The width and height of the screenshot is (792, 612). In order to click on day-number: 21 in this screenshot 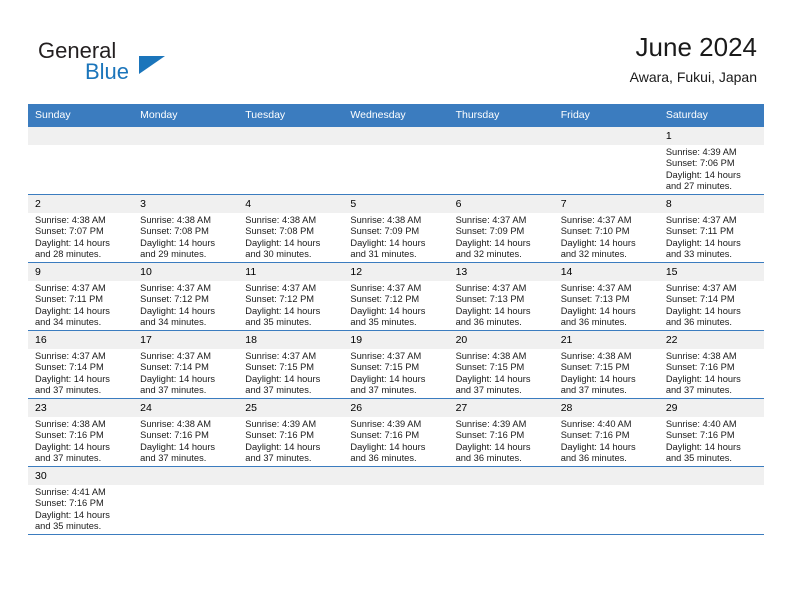, I will do `click(606, 340)`.